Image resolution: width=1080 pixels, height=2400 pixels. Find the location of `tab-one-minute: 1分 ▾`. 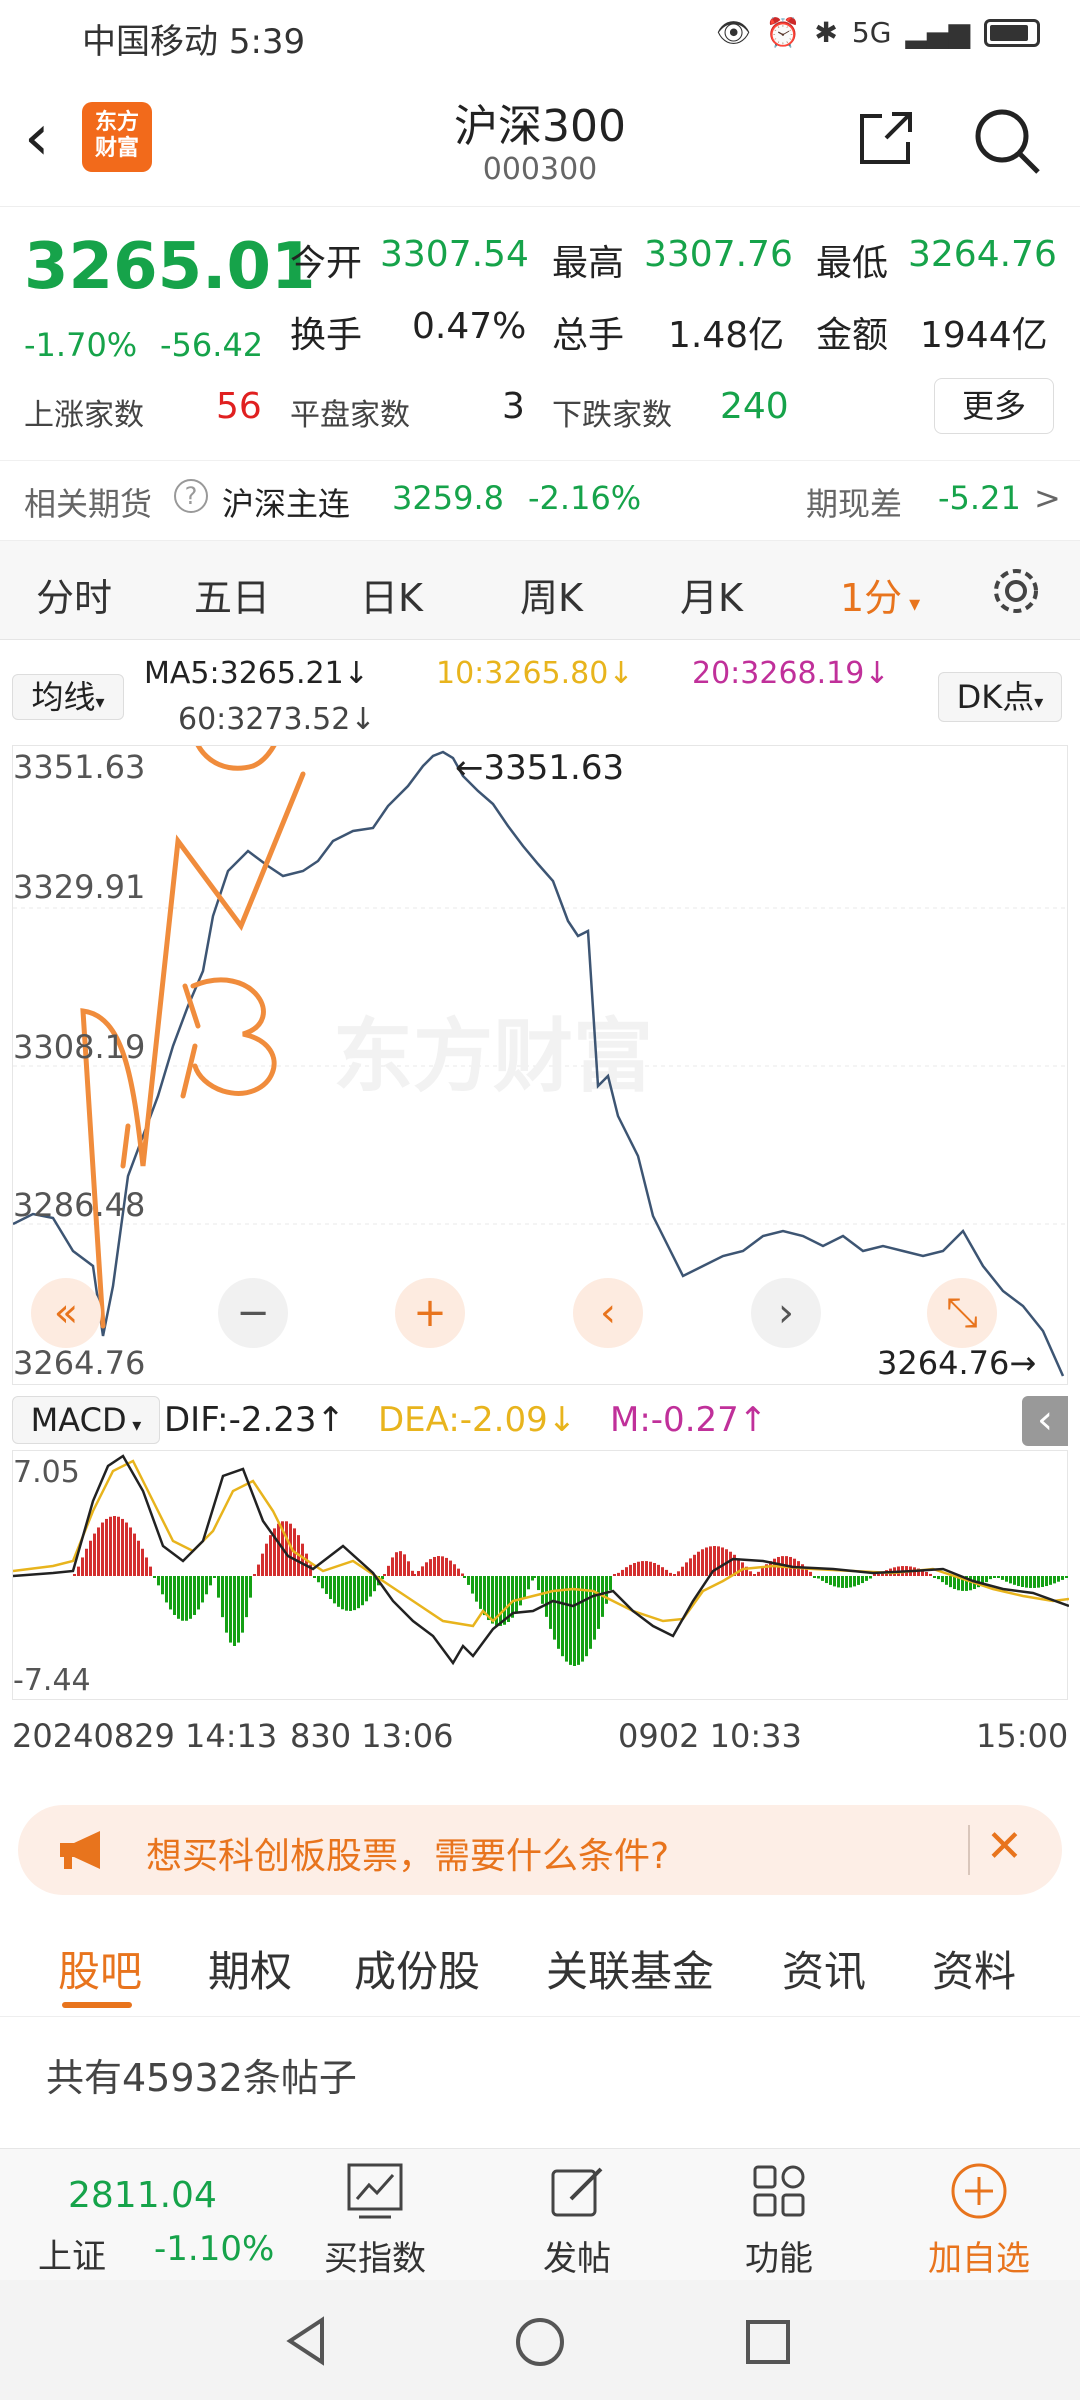

tab-one-minute: 1分 ▾ is located at coordinates (880, 594).